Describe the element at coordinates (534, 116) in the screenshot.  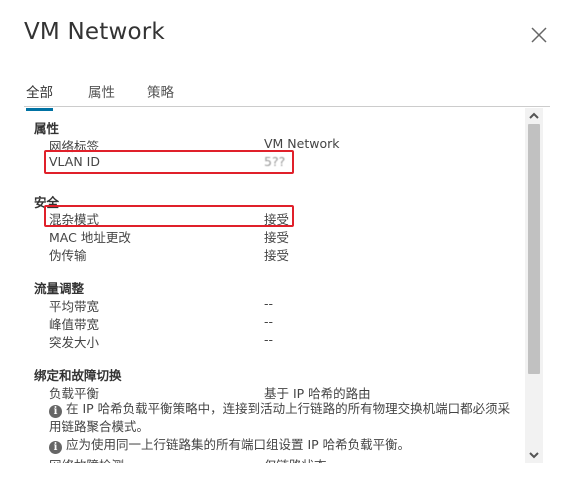
I see `chevron-up-icon` at that location.